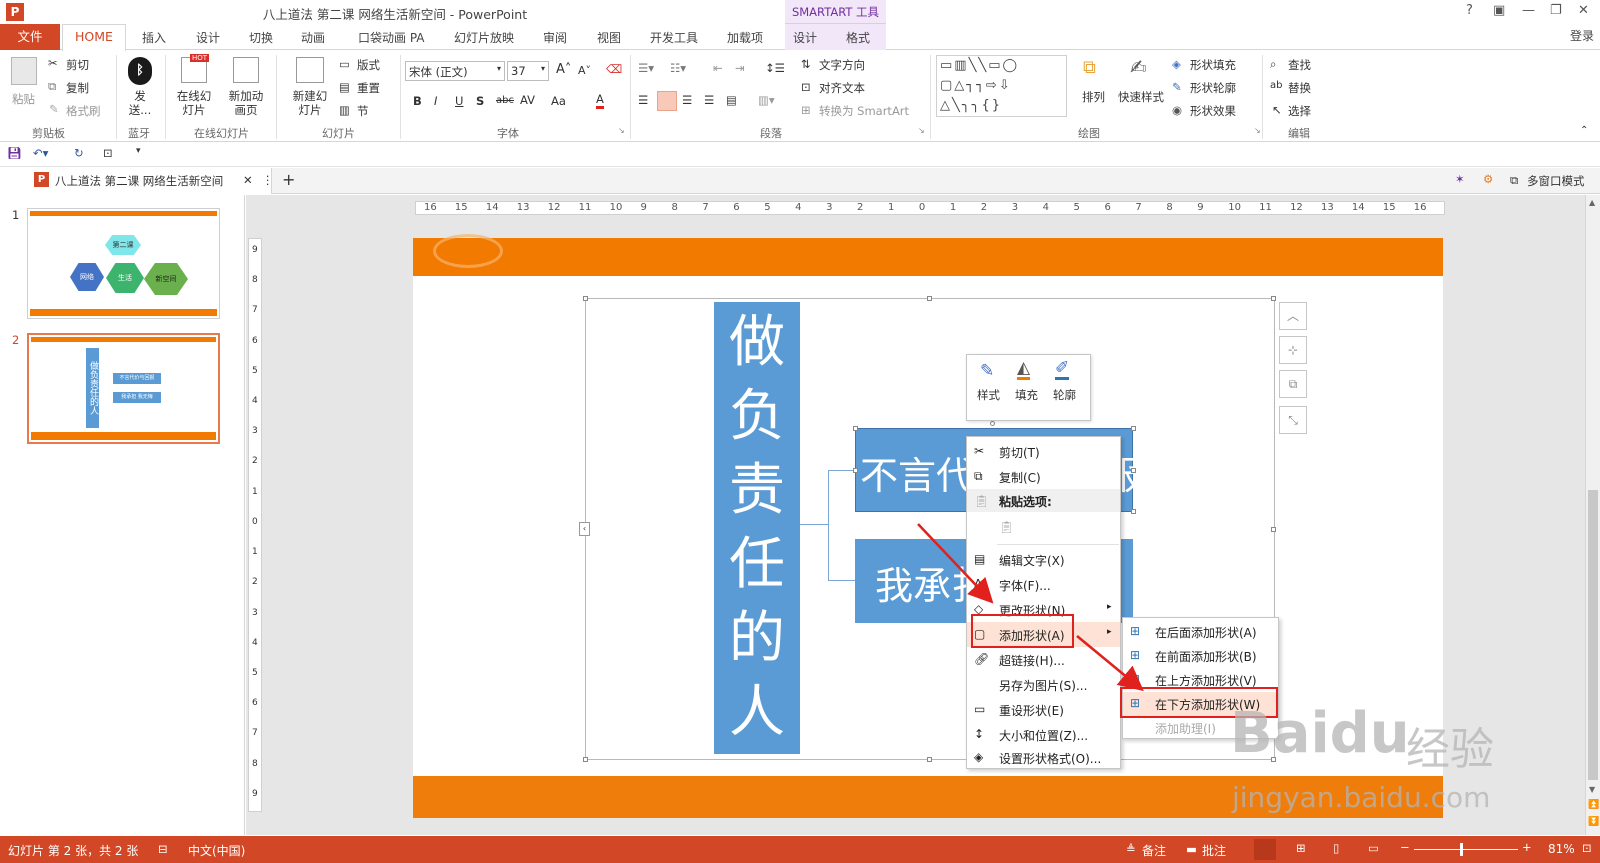 The image size is (1600, 863). What do you see at coordinates (30, 37) in the screenshot?
I see `tab-file: 文件` at bounding box center [30, 37].